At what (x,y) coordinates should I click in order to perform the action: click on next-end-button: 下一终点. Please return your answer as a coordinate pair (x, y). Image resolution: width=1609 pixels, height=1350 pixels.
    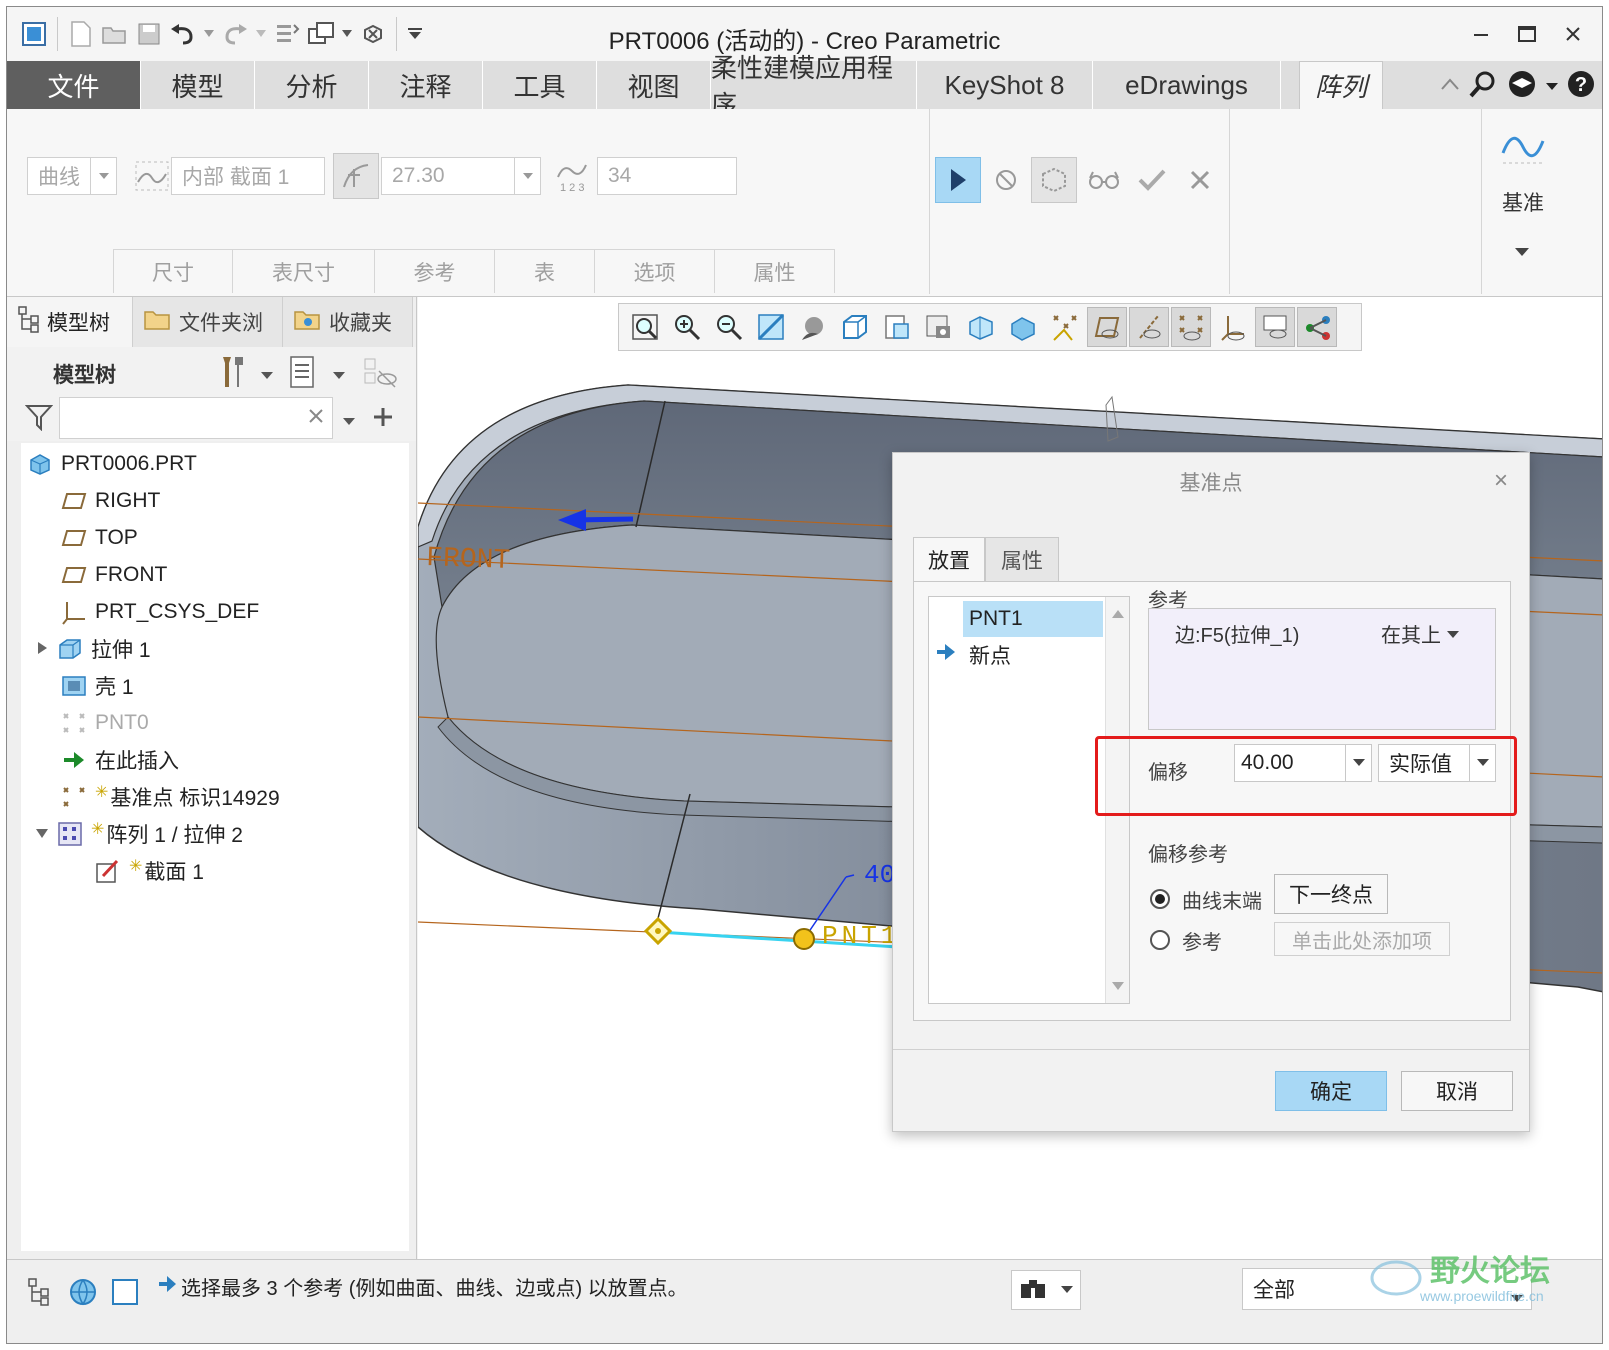
    Looking at the image, I should click on (1331, 894).